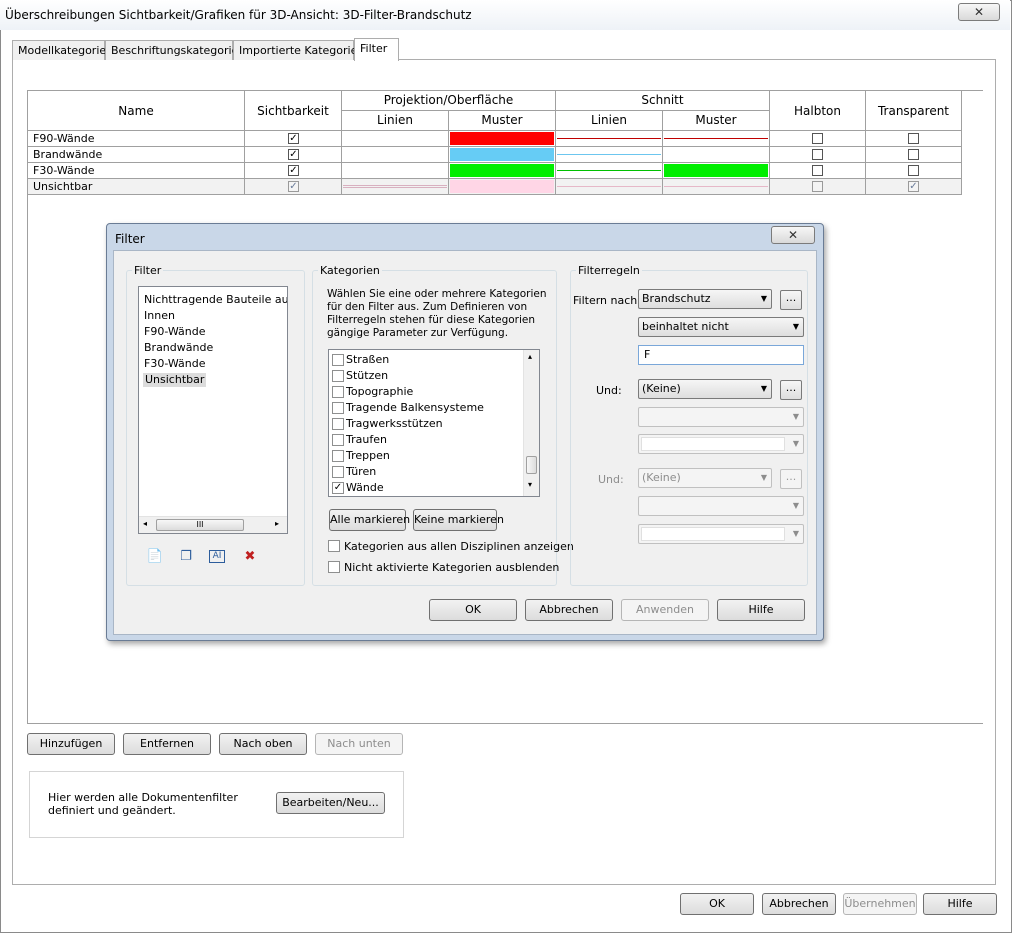 Image resolution: width=1012 pixels, height=933 pixels. Describe the element at coordinates (716, 121) in the screenshot. I see `column-header-cut-pattern: Muster` at that location.